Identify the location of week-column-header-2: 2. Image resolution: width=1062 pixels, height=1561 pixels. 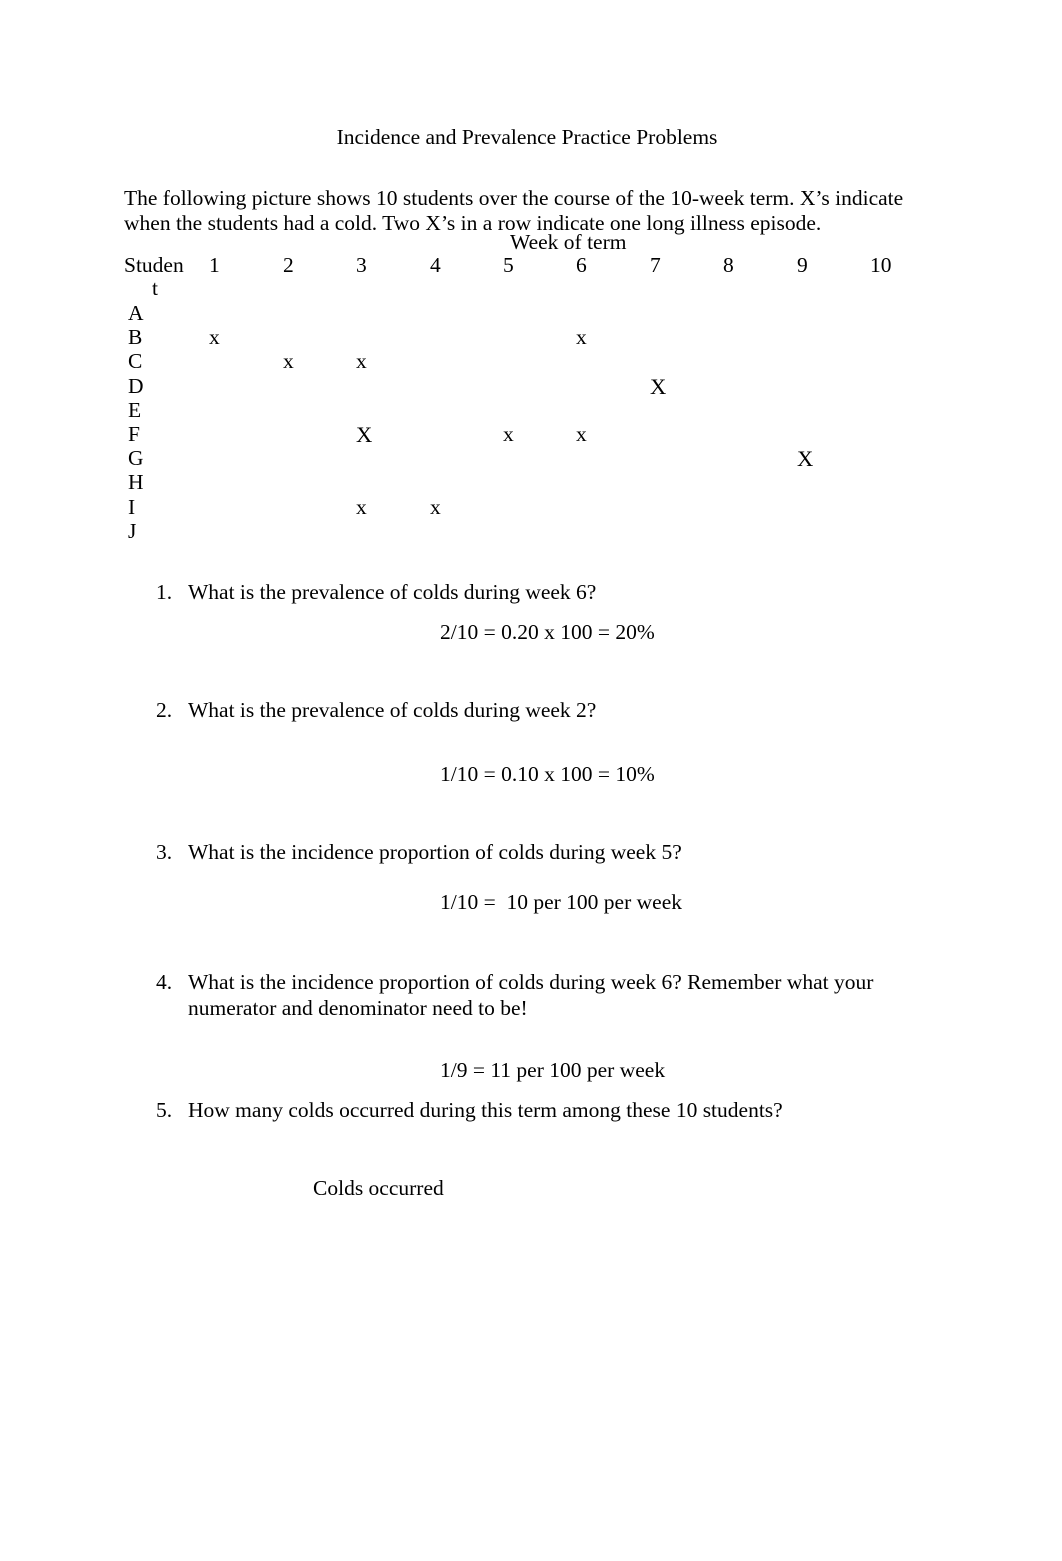
(288, 265).